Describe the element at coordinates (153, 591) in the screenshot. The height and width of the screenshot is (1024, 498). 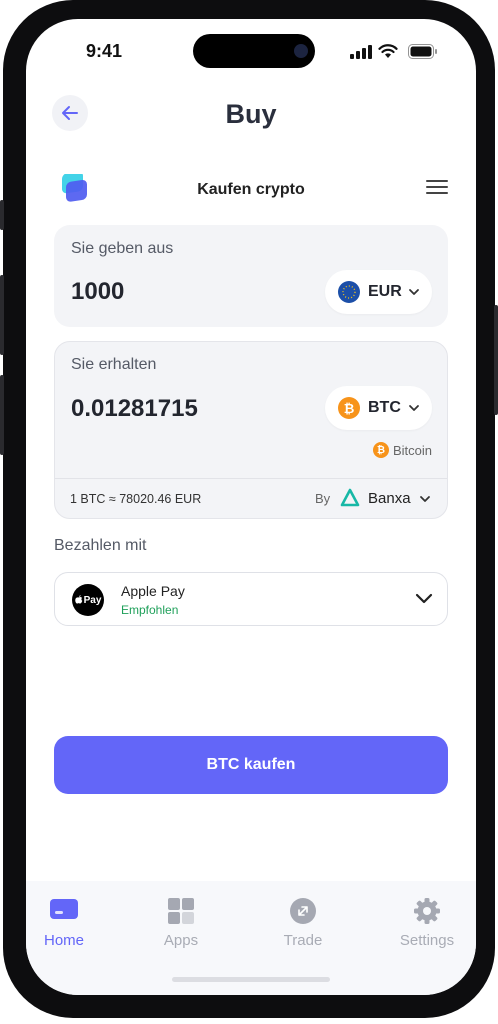
I see `payment-method-name: Apple Pay` at that location.